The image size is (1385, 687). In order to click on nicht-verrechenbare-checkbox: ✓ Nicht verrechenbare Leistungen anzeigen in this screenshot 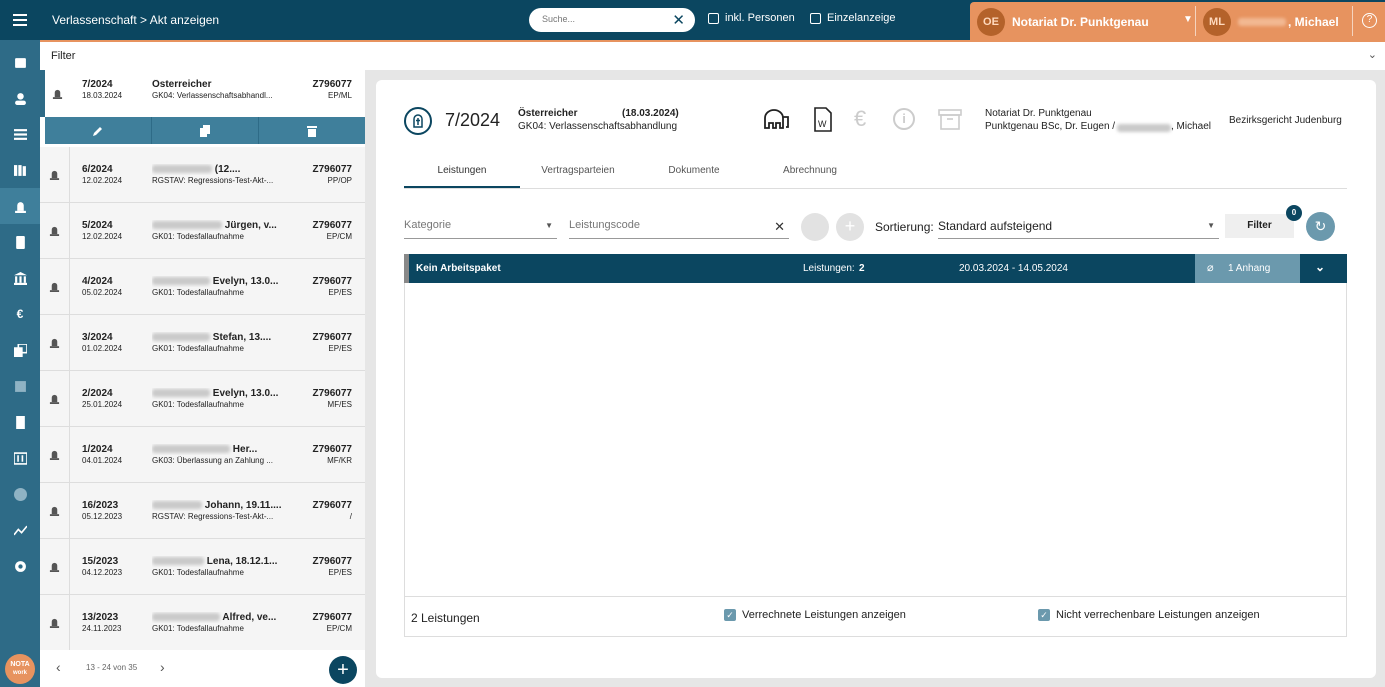, I will do `click(1149, 615)`.